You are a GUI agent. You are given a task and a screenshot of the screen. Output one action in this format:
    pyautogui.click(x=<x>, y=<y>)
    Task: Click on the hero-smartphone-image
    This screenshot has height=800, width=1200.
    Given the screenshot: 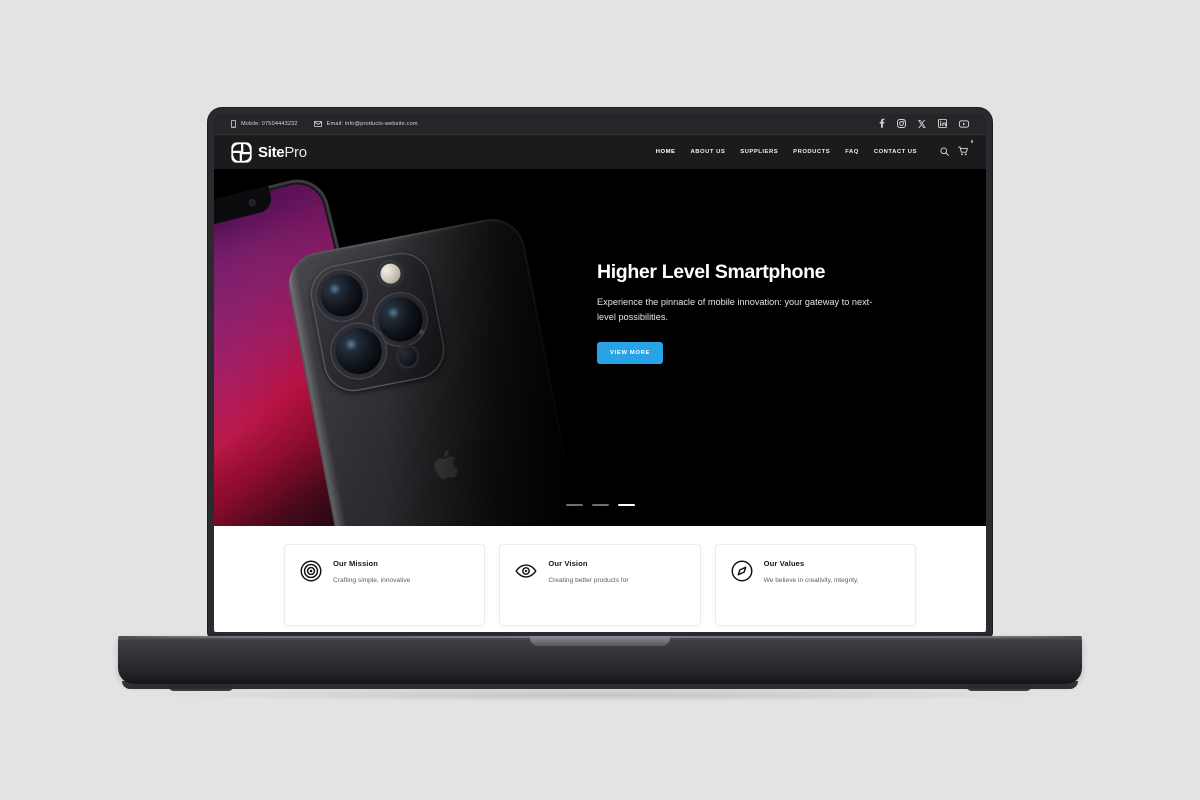 What is the action you would take?
    pyautogui.click(x=410, y=347)
    